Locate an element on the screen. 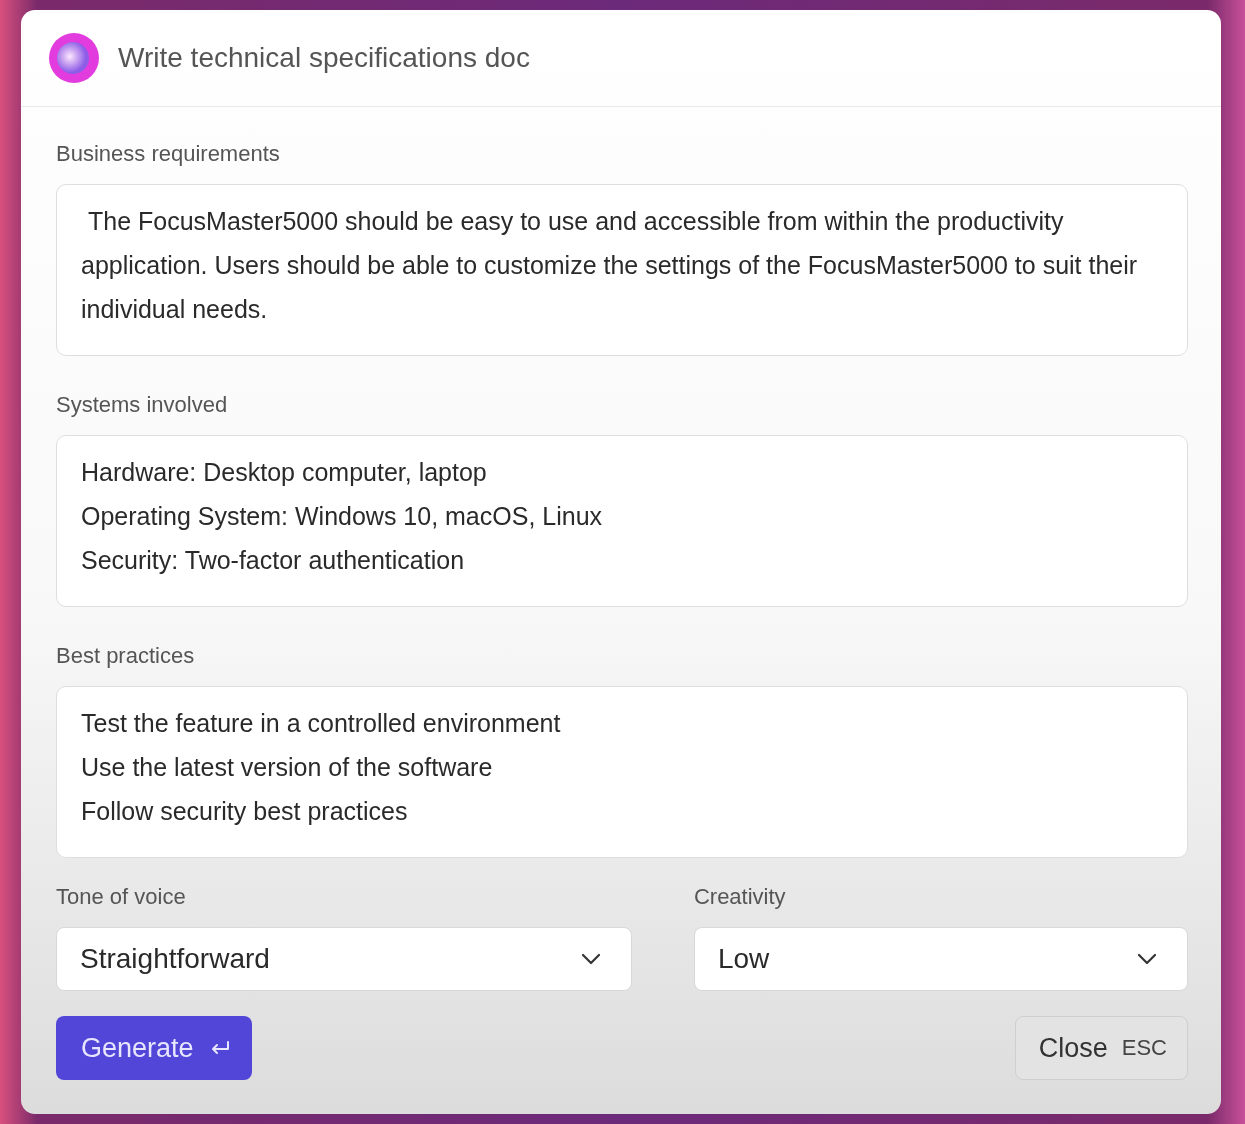  return-key-icon is located at coordinates (219, 1048).